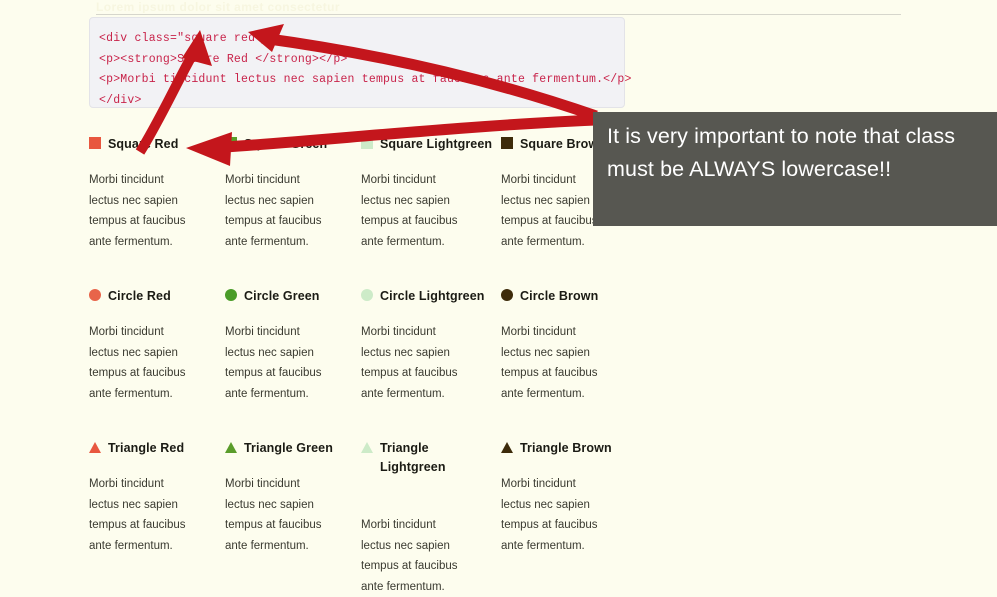 Image resolution: width=997 pixels, height=597 pixels. I want to click on shape-item-title: Square Red, so click(143, 144).